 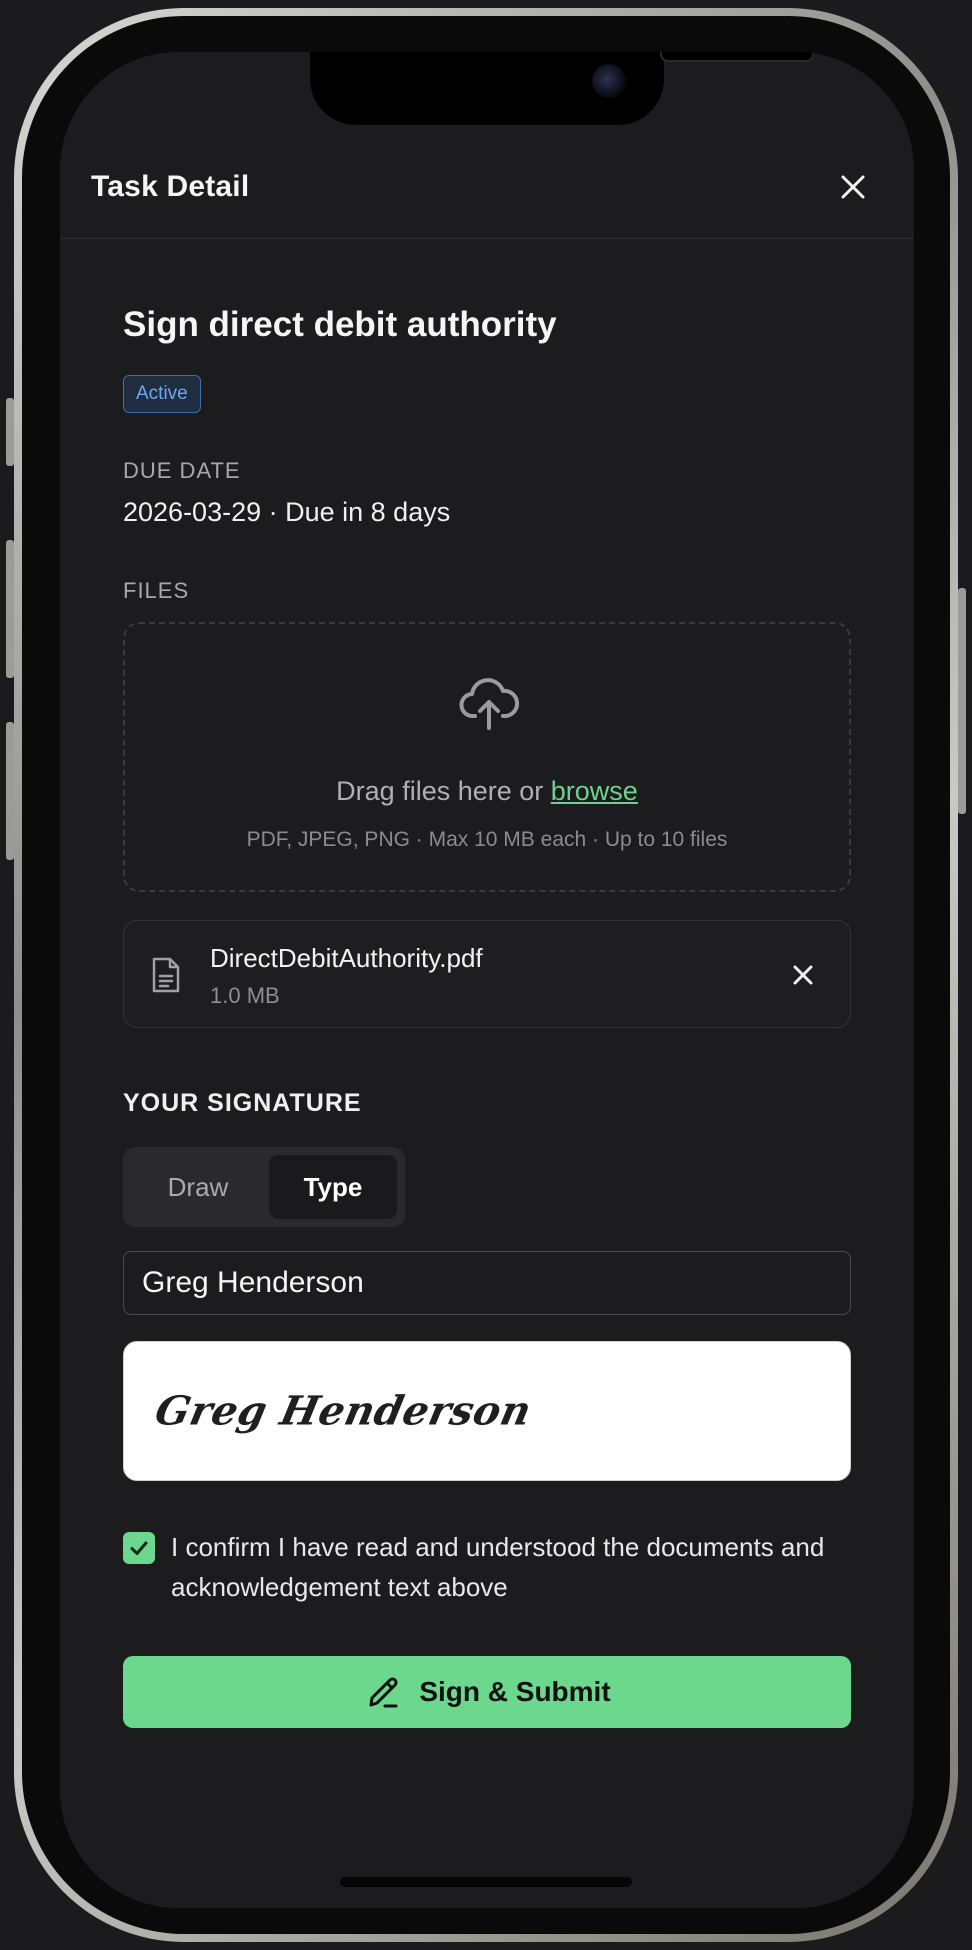 I want to click on notch, so click(x=562, y=88).